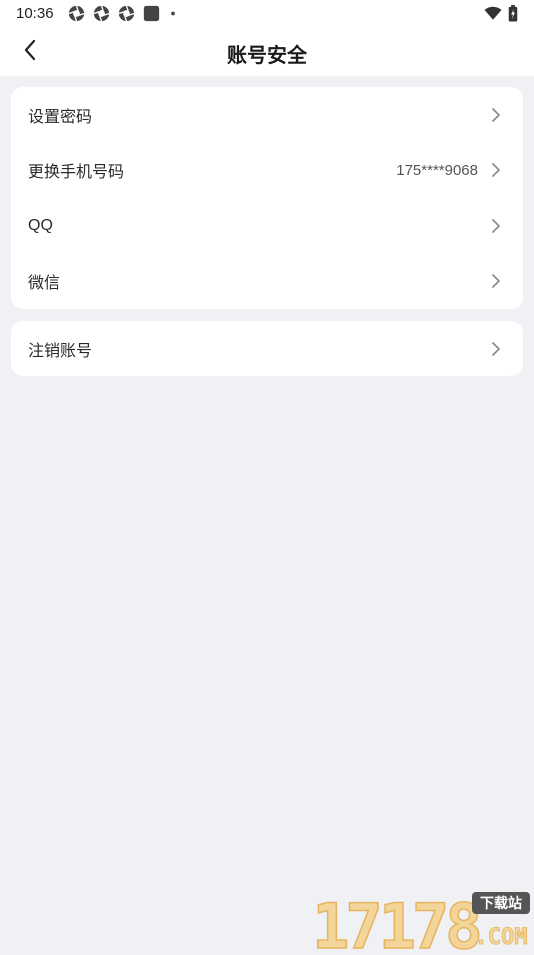 The height and width of the screenshot is (955, 534). What do you see at coordinates (501, 903) in the screenshot?
I see `svg-text: 下载站` at bounding box center [501, 903].